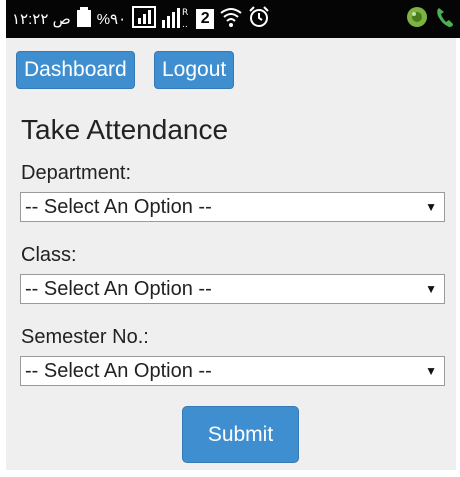 This screenshot has width=460, height=477. What do you see at coordinates (232, 207) in the screenshot?
I see `department-select: -- Select An Option -- ▼` at bounding box center [232, 207].